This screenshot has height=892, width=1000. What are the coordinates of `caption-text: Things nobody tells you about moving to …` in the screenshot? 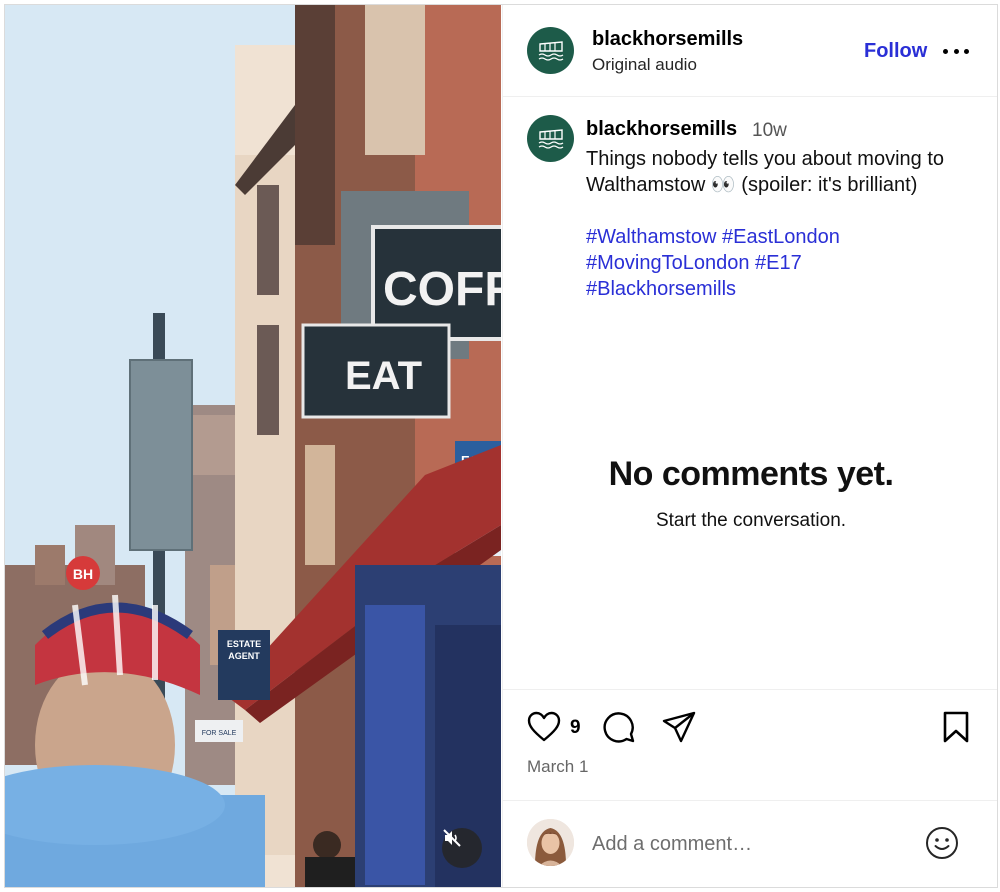 It's located at (765, 172).